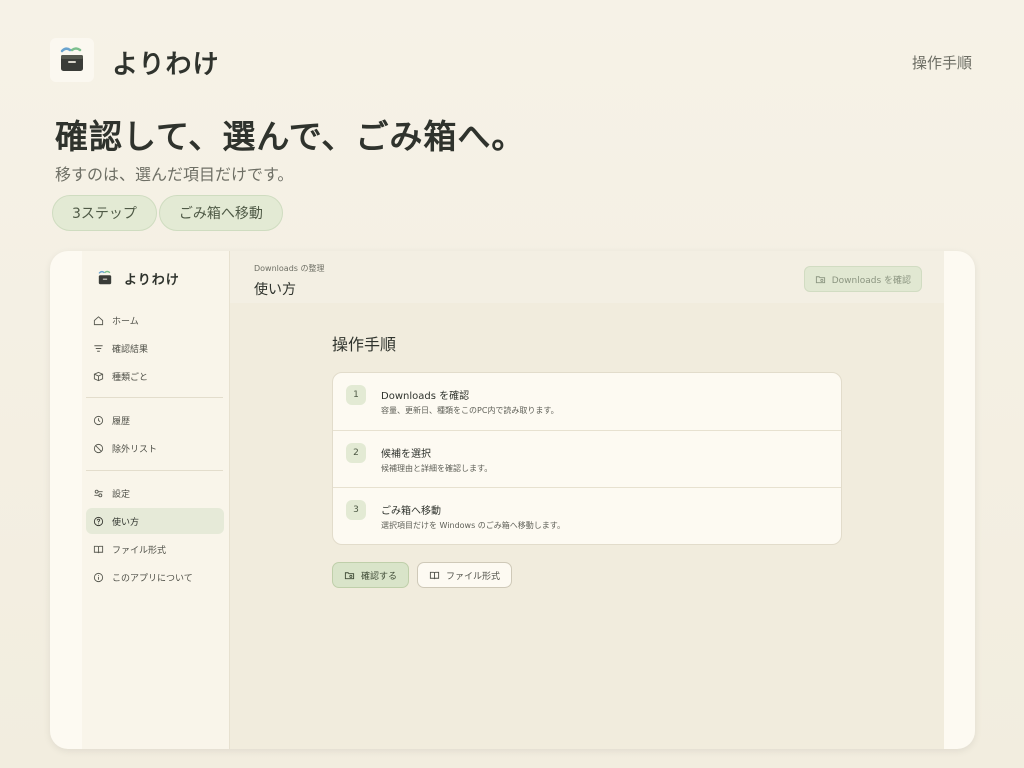 The image size is (1024, 768). What do you see at coordinates (155, 320) in the screenshot?
I see `sidebar-item-home: ホーム` at bounding box center [155, 320].